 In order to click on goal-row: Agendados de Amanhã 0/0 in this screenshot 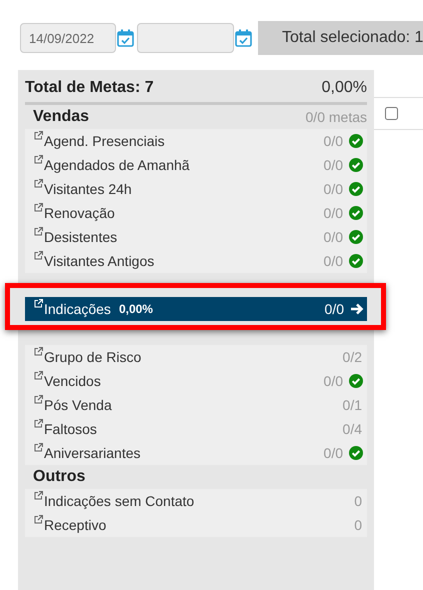, I will do `click(196, 165)`.